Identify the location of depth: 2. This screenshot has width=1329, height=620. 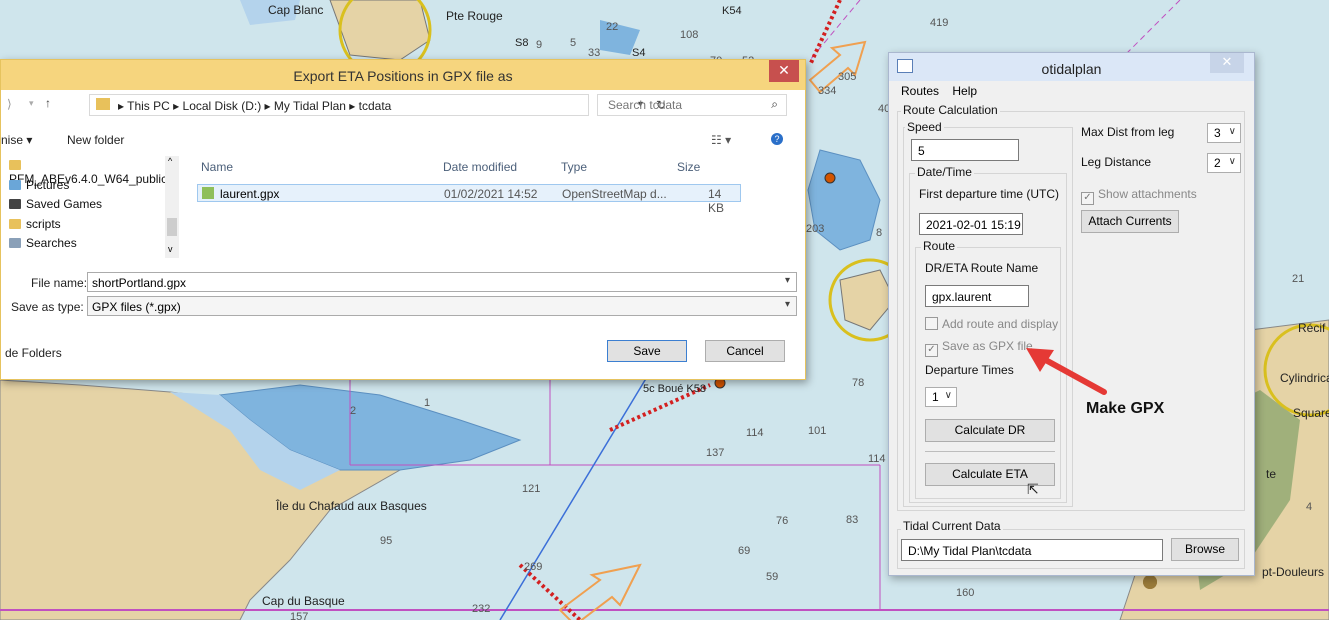
(353, 411).